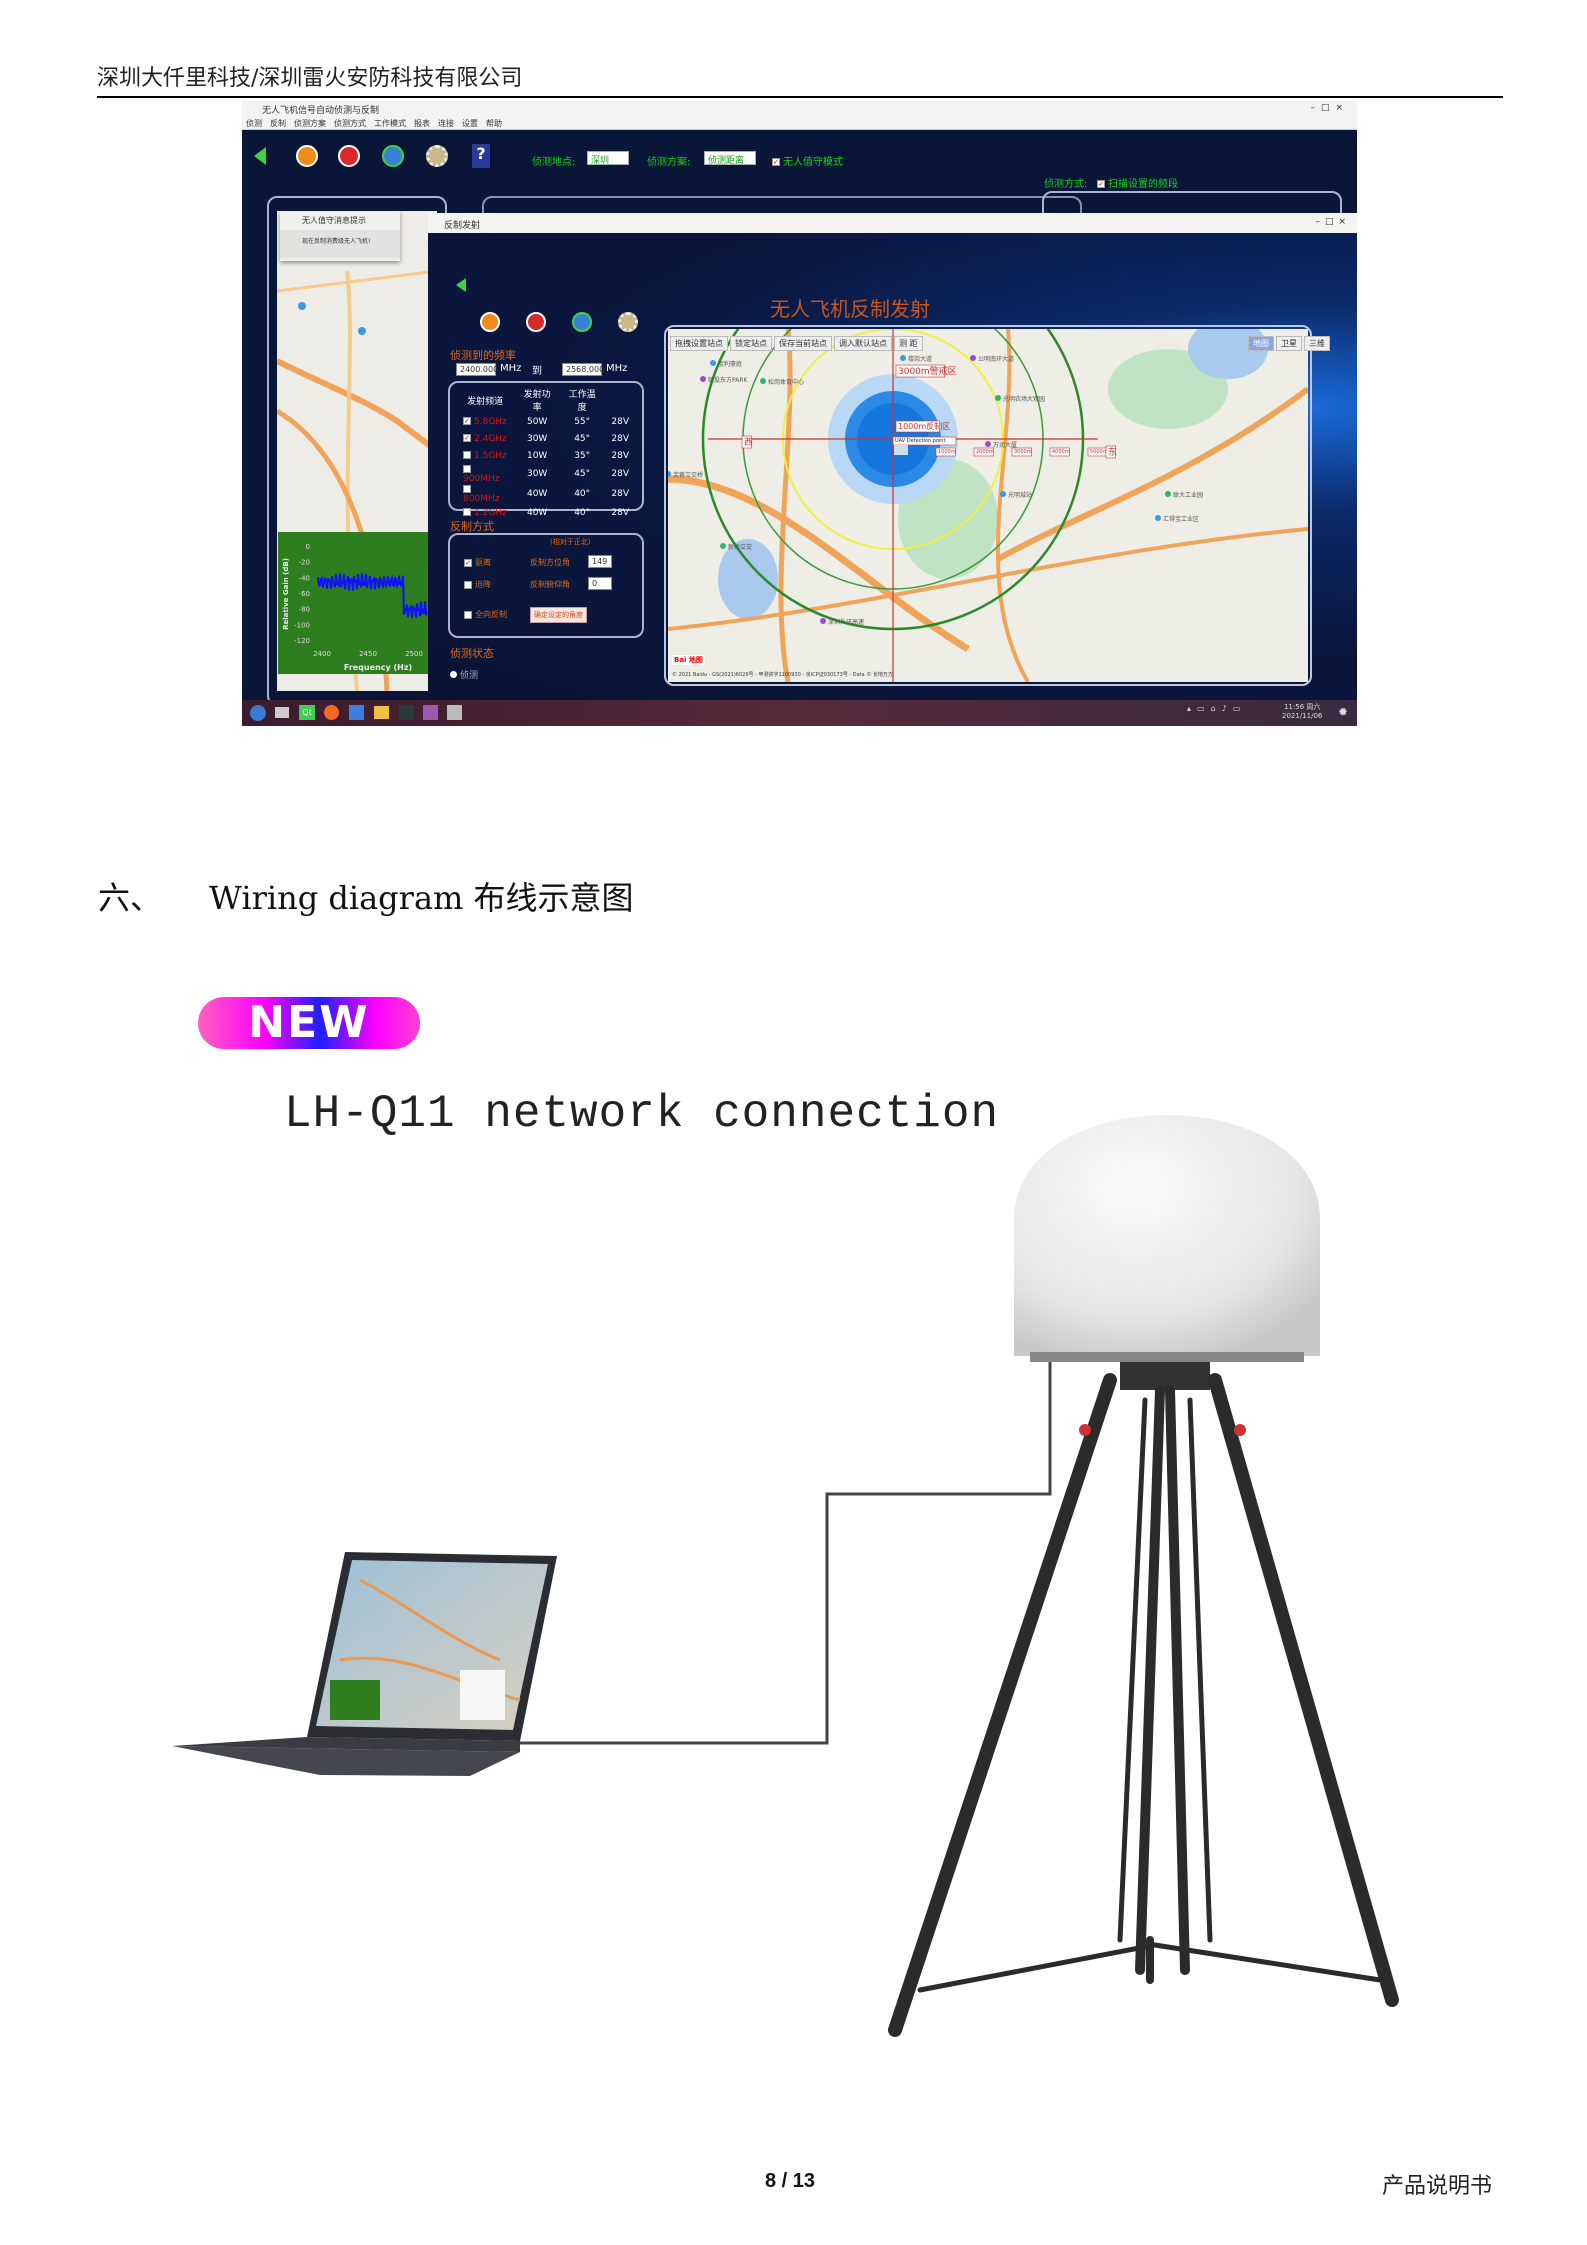  What do you see at coordinates (1023, 452) in the screenshot?
I see `ring-distance-label: 3000m` at bounding box center [1023, 452].